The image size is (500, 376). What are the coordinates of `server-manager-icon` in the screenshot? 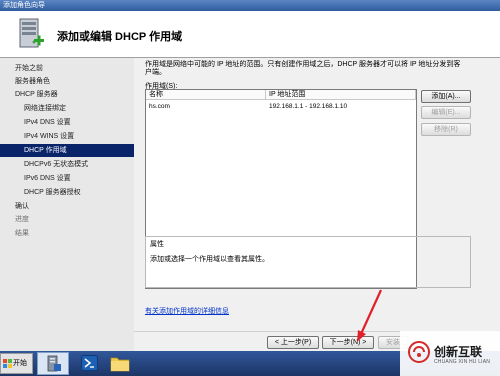 It's located at (54, 363).